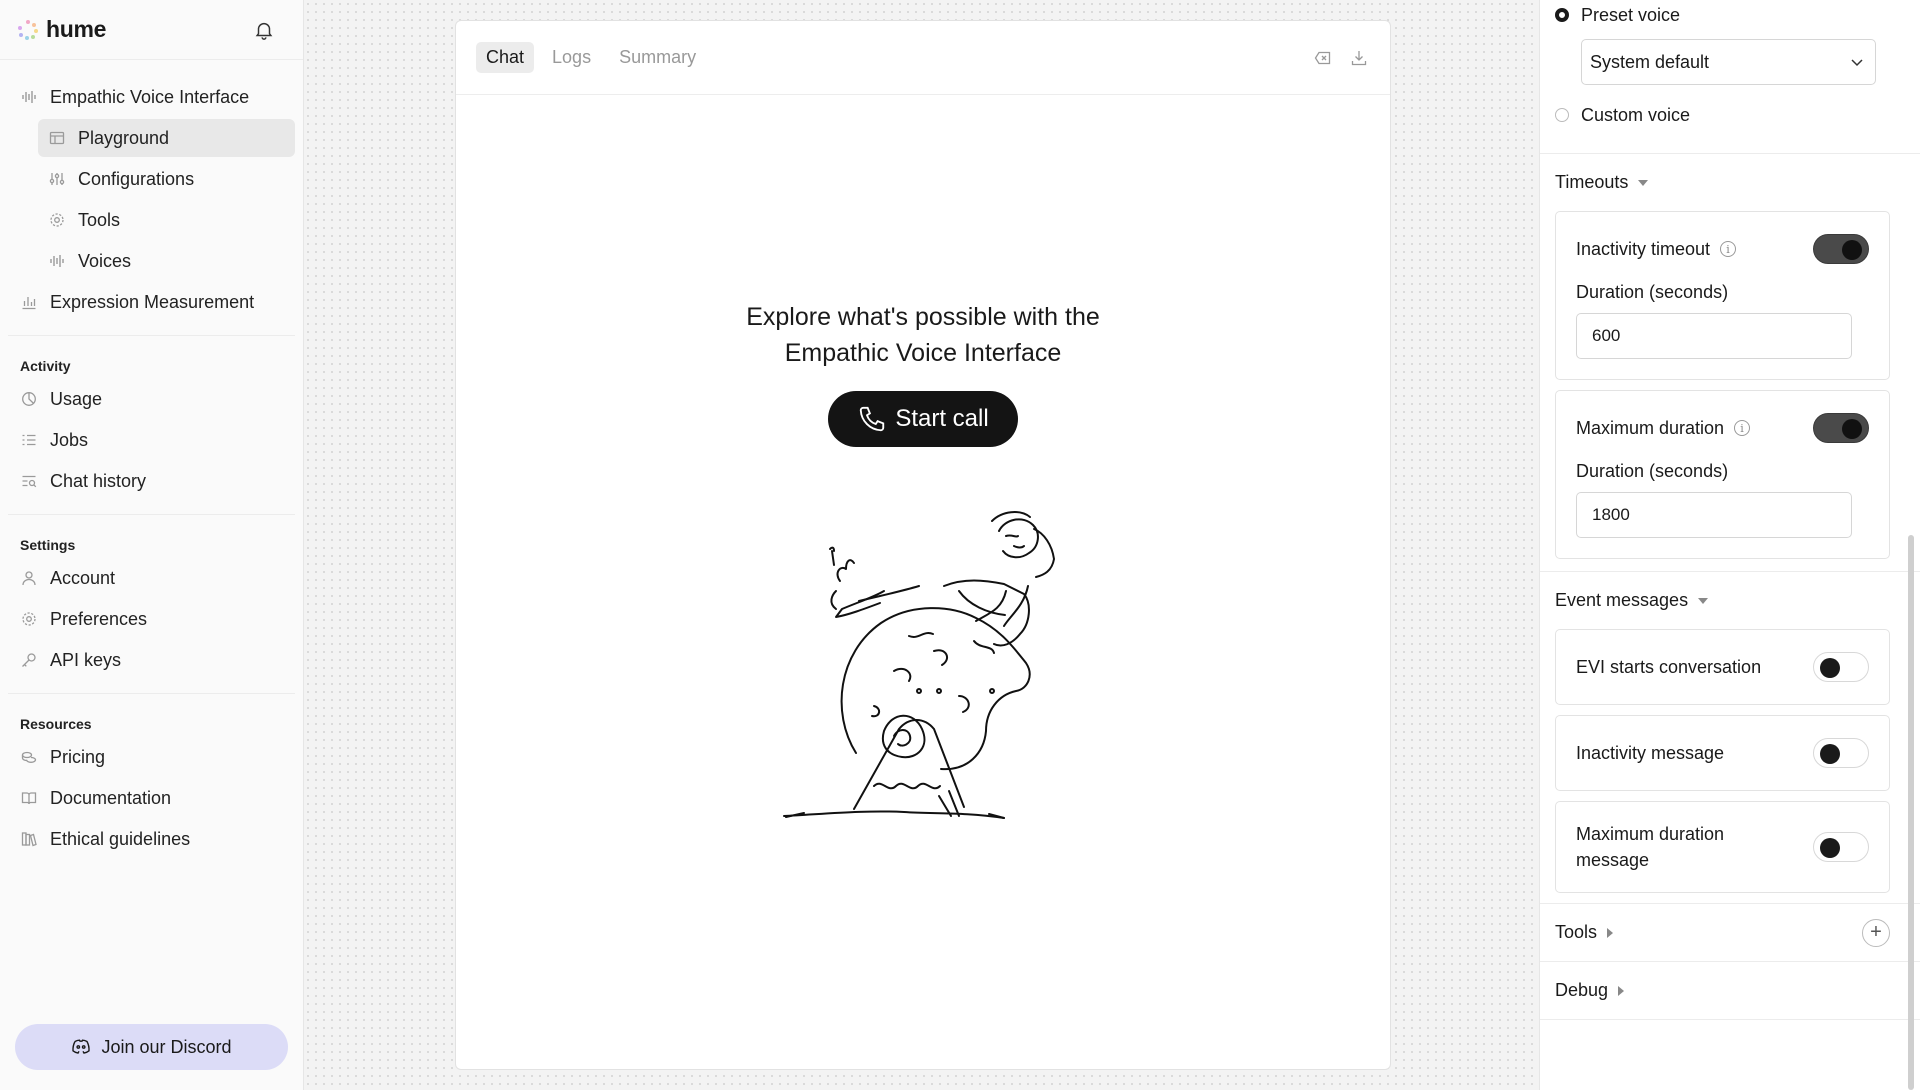 This screenshot has height=1090, width=1920. I want to click on evi-starts-conversation-toggle, so click(1841, 667).